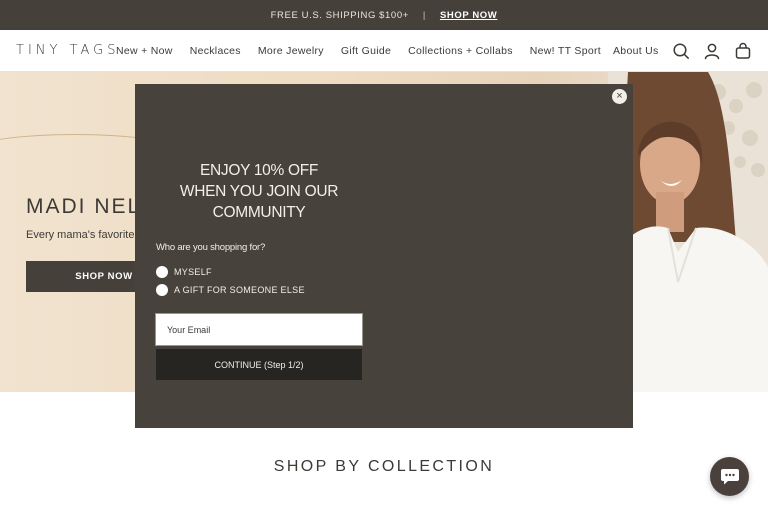  What do you see at coordinates (681, 51) in the screenshot?
I see `search-icon` at bounding box center [681, 51].